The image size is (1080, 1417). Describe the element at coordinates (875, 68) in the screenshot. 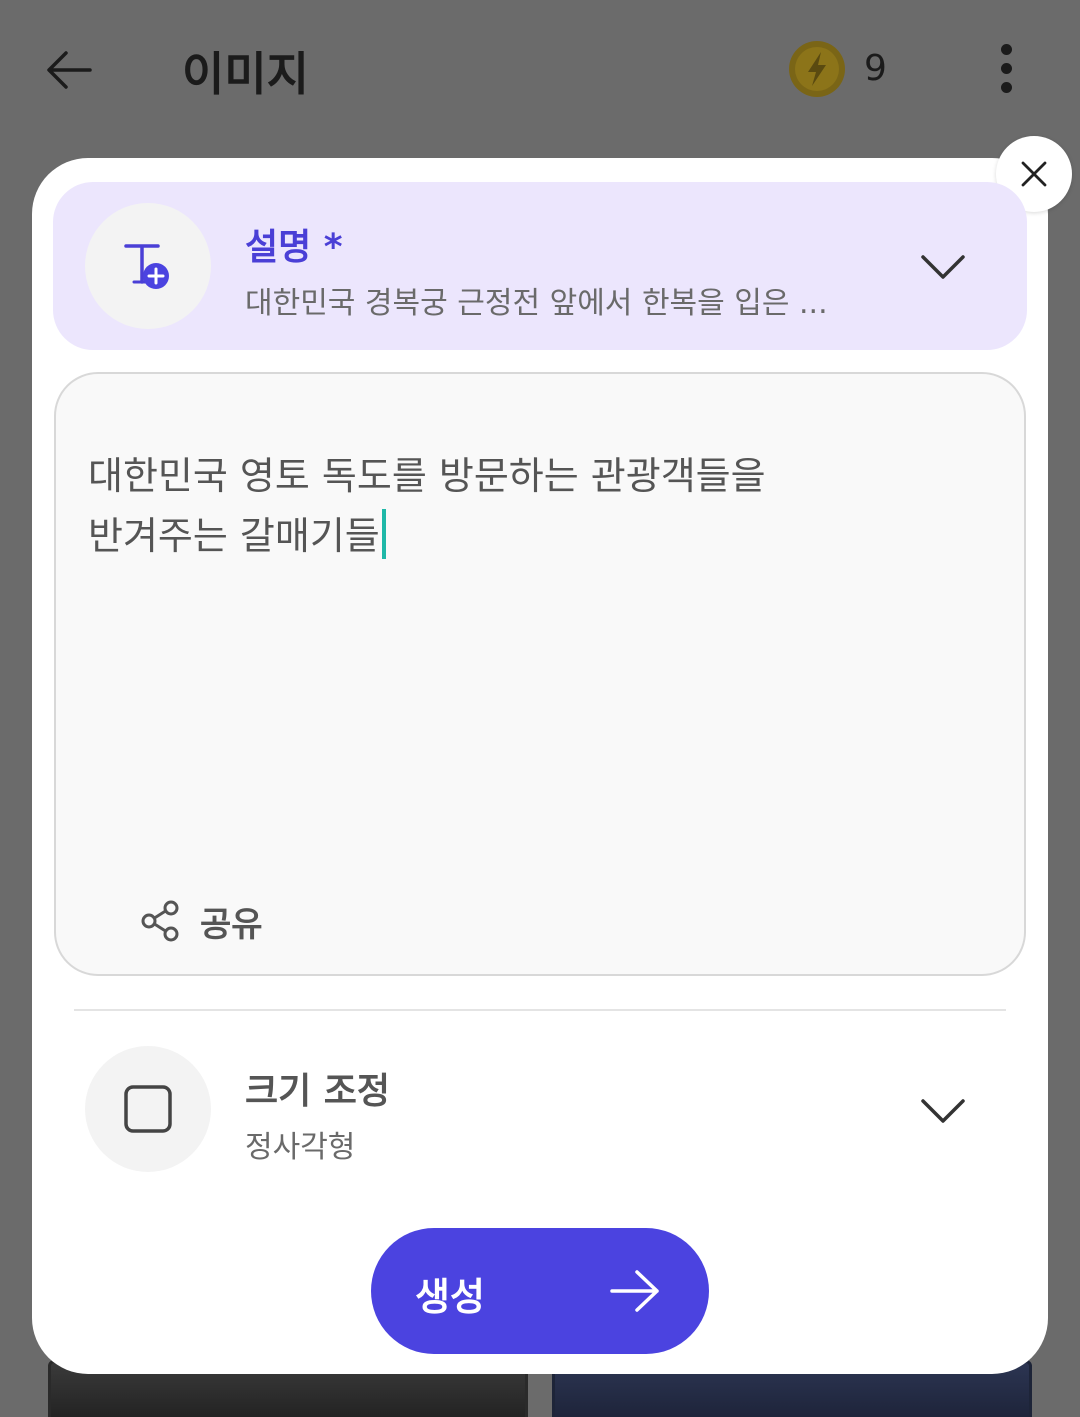

I see `coin-count: 9` at that location.